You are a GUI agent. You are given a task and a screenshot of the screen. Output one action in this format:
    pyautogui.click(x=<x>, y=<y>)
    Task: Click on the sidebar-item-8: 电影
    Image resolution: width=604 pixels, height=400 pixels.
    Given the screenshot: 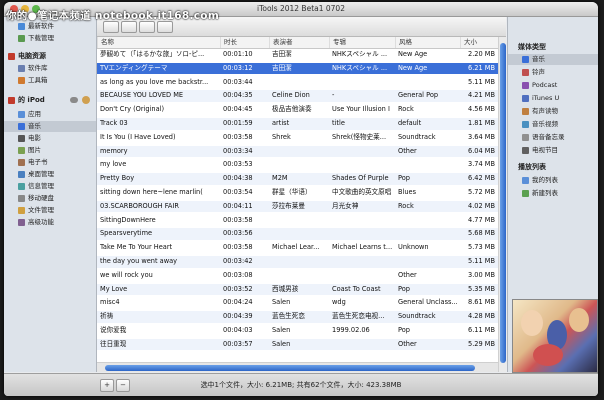 What is the action you would take?
    pyautogui.click(x=50, y=138)
    